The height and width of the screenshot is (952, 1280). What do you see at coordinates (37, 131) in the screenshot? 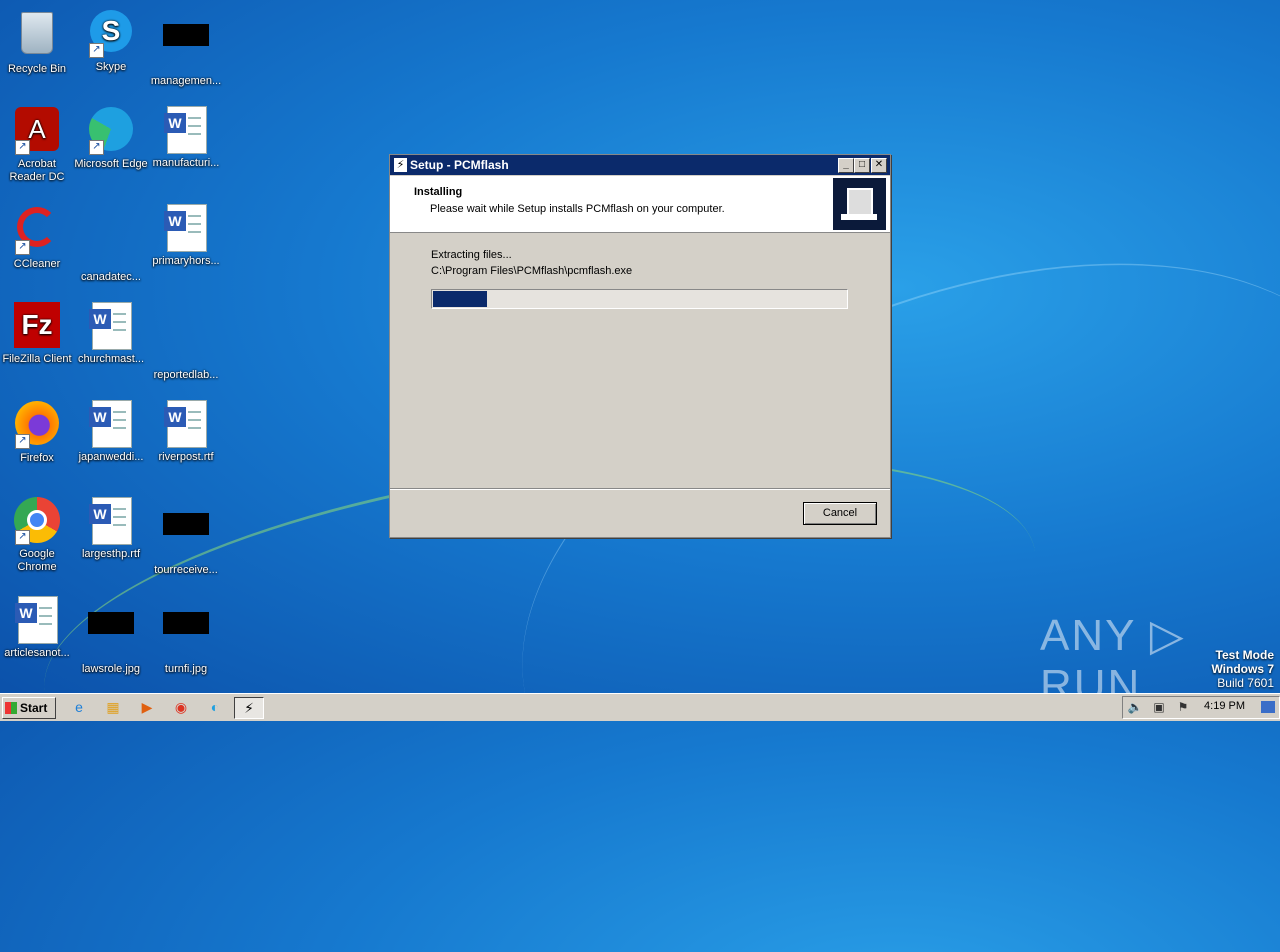
I see `acrobat-icon: A ↗` at bounding box center [37, 131].